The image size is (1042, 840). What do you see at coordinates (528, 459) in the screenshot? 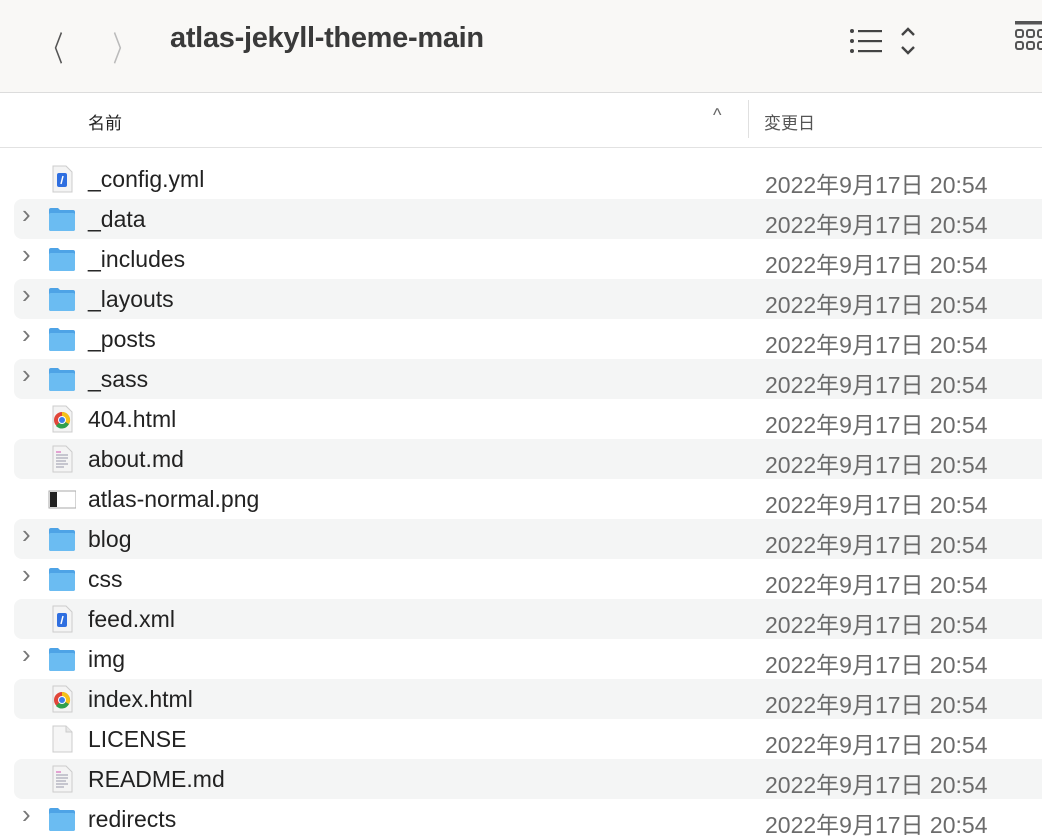
I see `file-row: about.md 2022年9月17日 20:54` at bounding box center [528, 459].